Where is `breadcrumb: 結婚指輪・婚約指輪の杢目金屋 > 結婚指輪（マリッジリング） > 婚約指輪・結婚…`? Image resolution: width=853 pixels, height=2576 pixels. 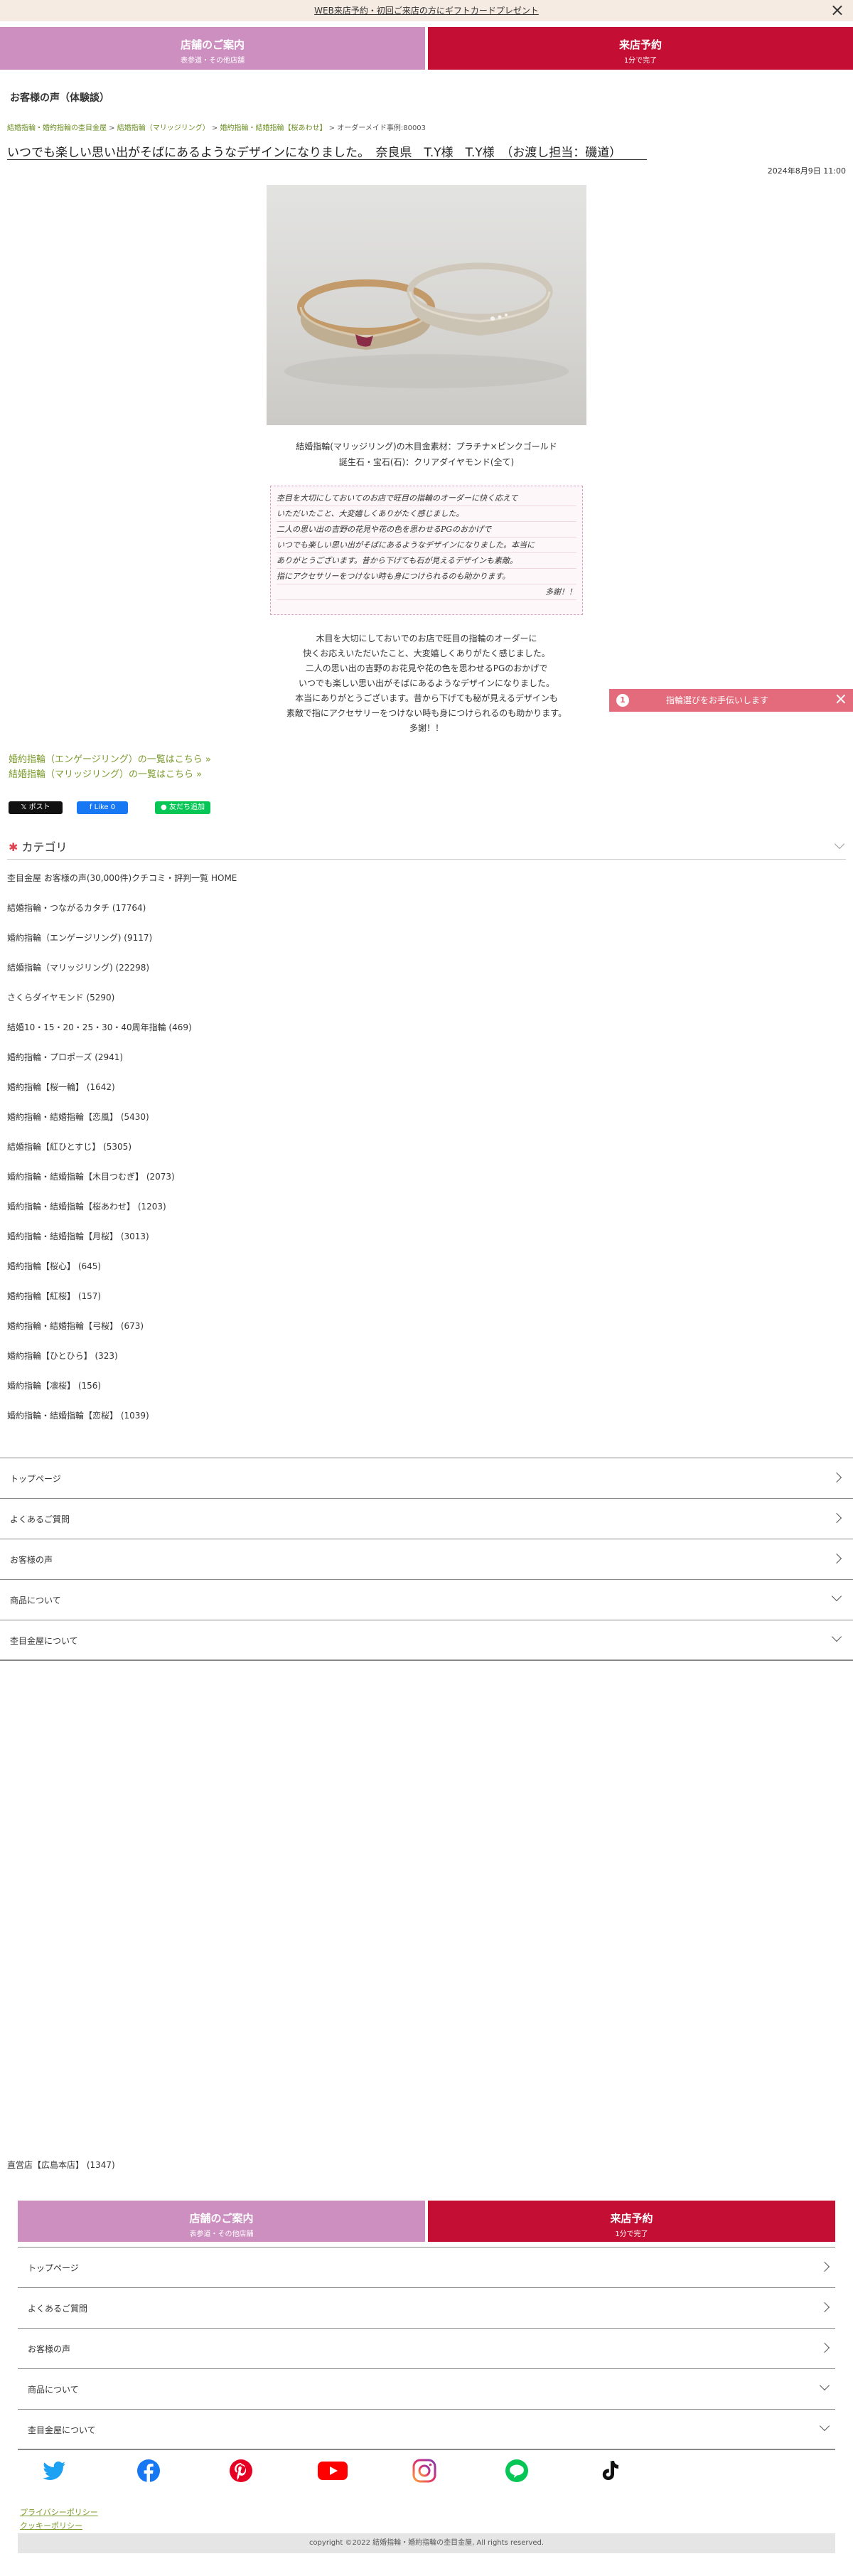 breadcrumb: 結婚指輪・婚約指輪の杢目金屋 > 結婚指輪（マリッジリング） > 婚約指輪・結婚… is located at coordinates (216, 128).